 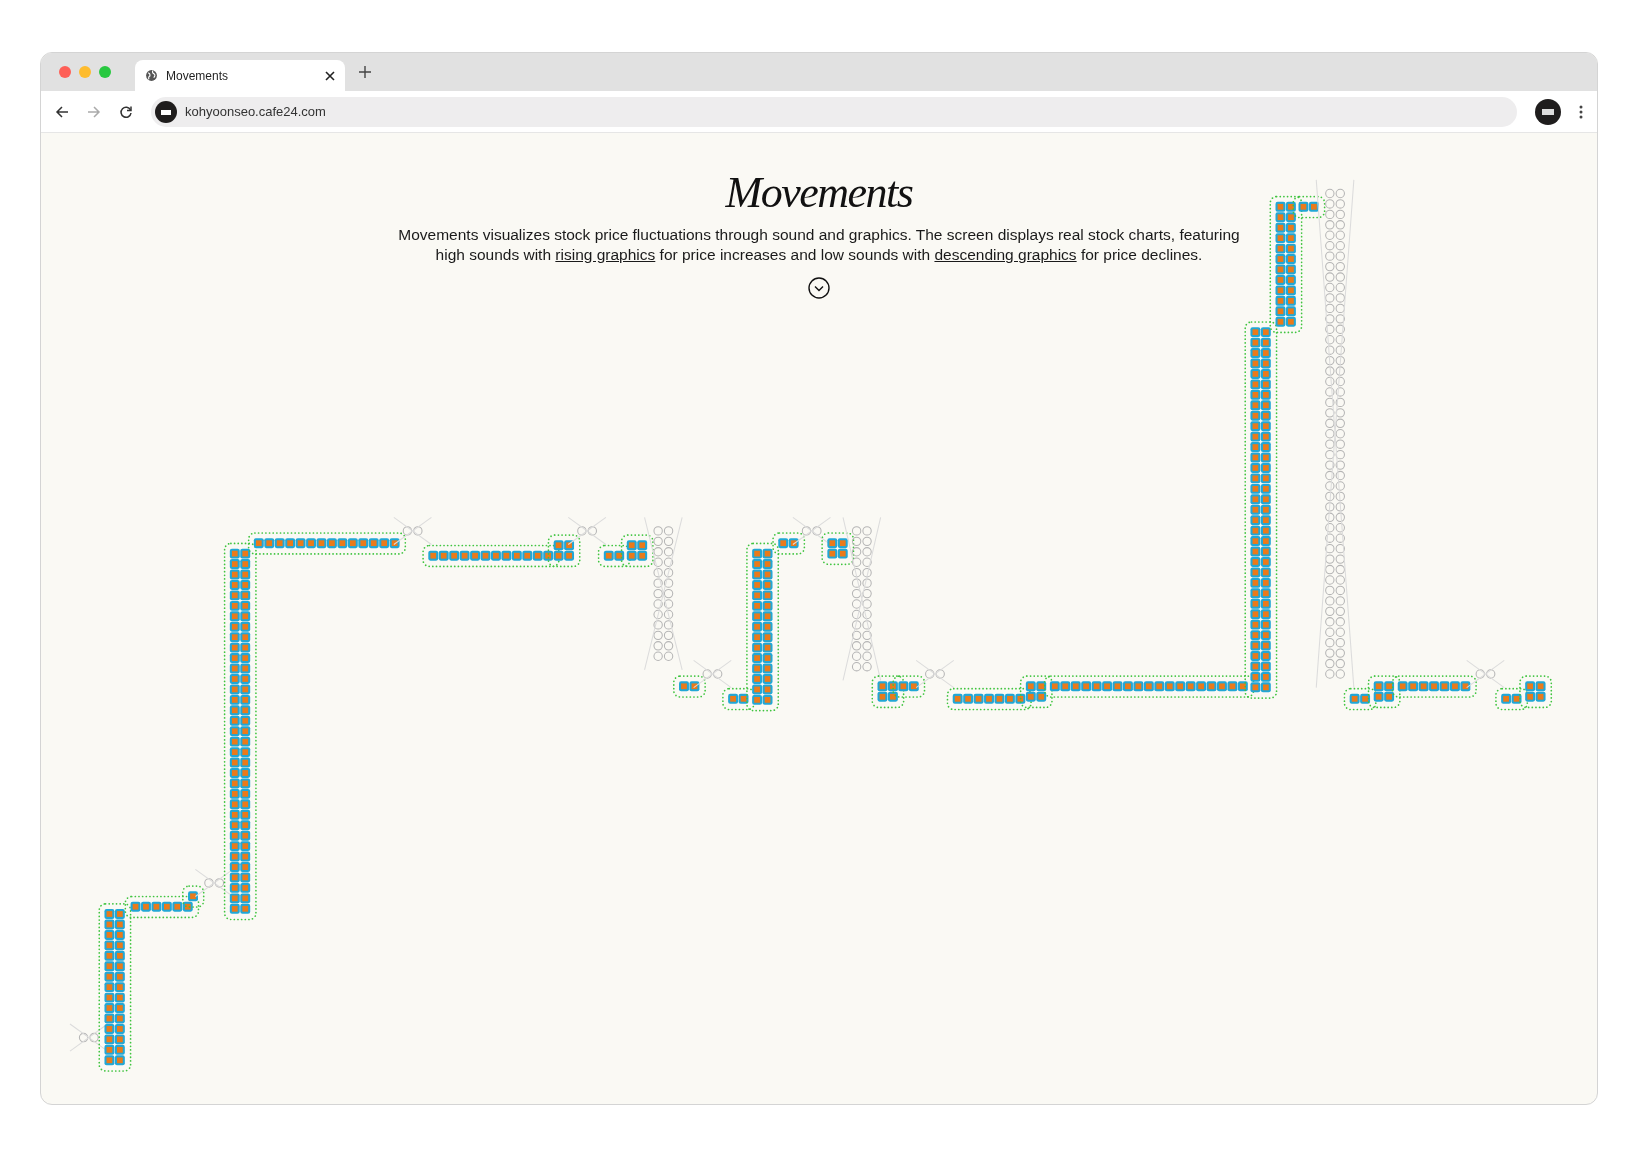 I want to click on description-link: rising graphics, so click(x=605, y=254).